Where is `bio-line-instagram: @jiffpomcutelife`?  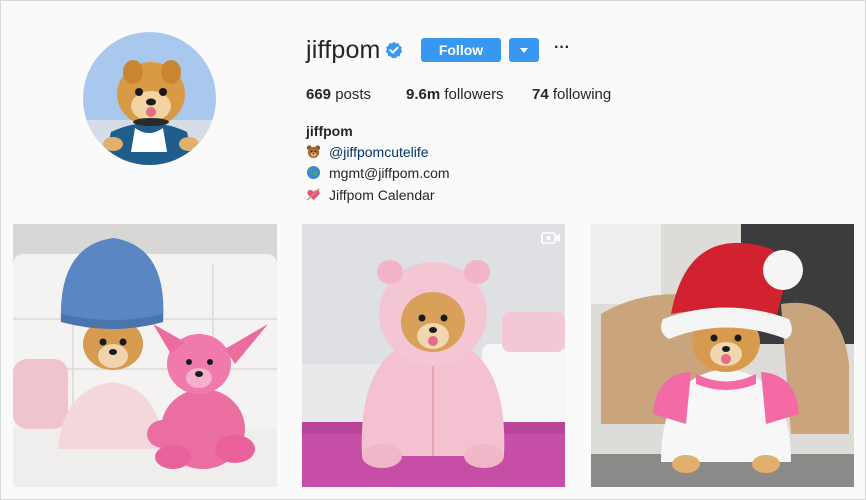 bio-line-instagram: @jiffpomcutelife is located at coordinates (367, 152).